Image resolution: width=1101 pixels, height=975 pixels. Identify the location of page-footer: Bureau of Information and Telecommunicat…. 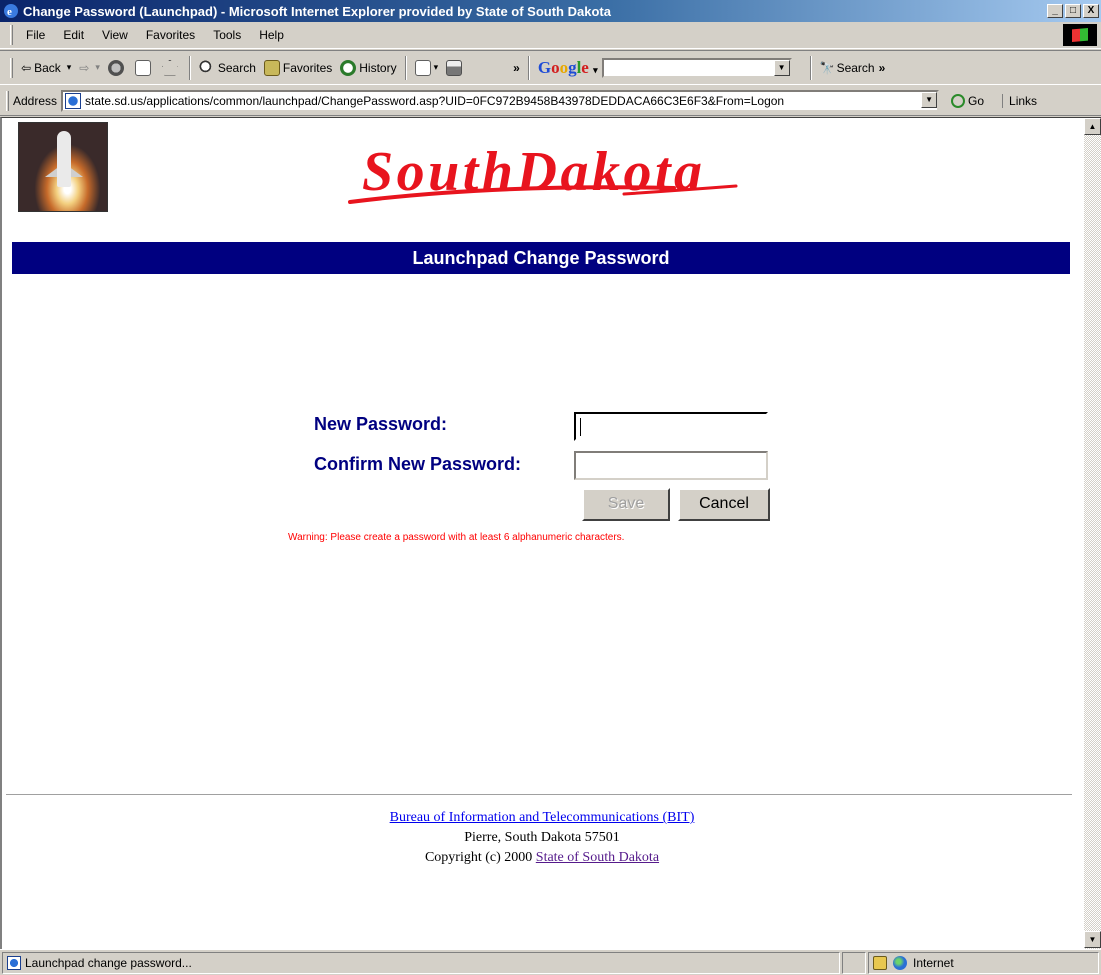
(542, 838).